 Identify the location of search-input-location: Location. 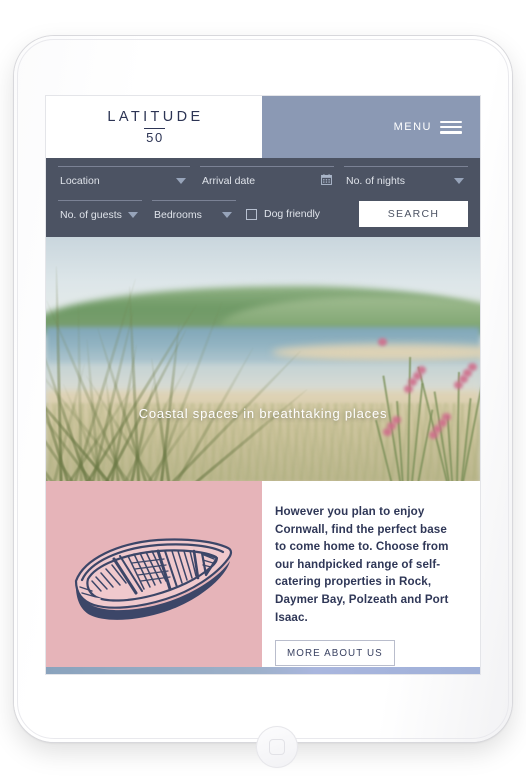
(124, 179).